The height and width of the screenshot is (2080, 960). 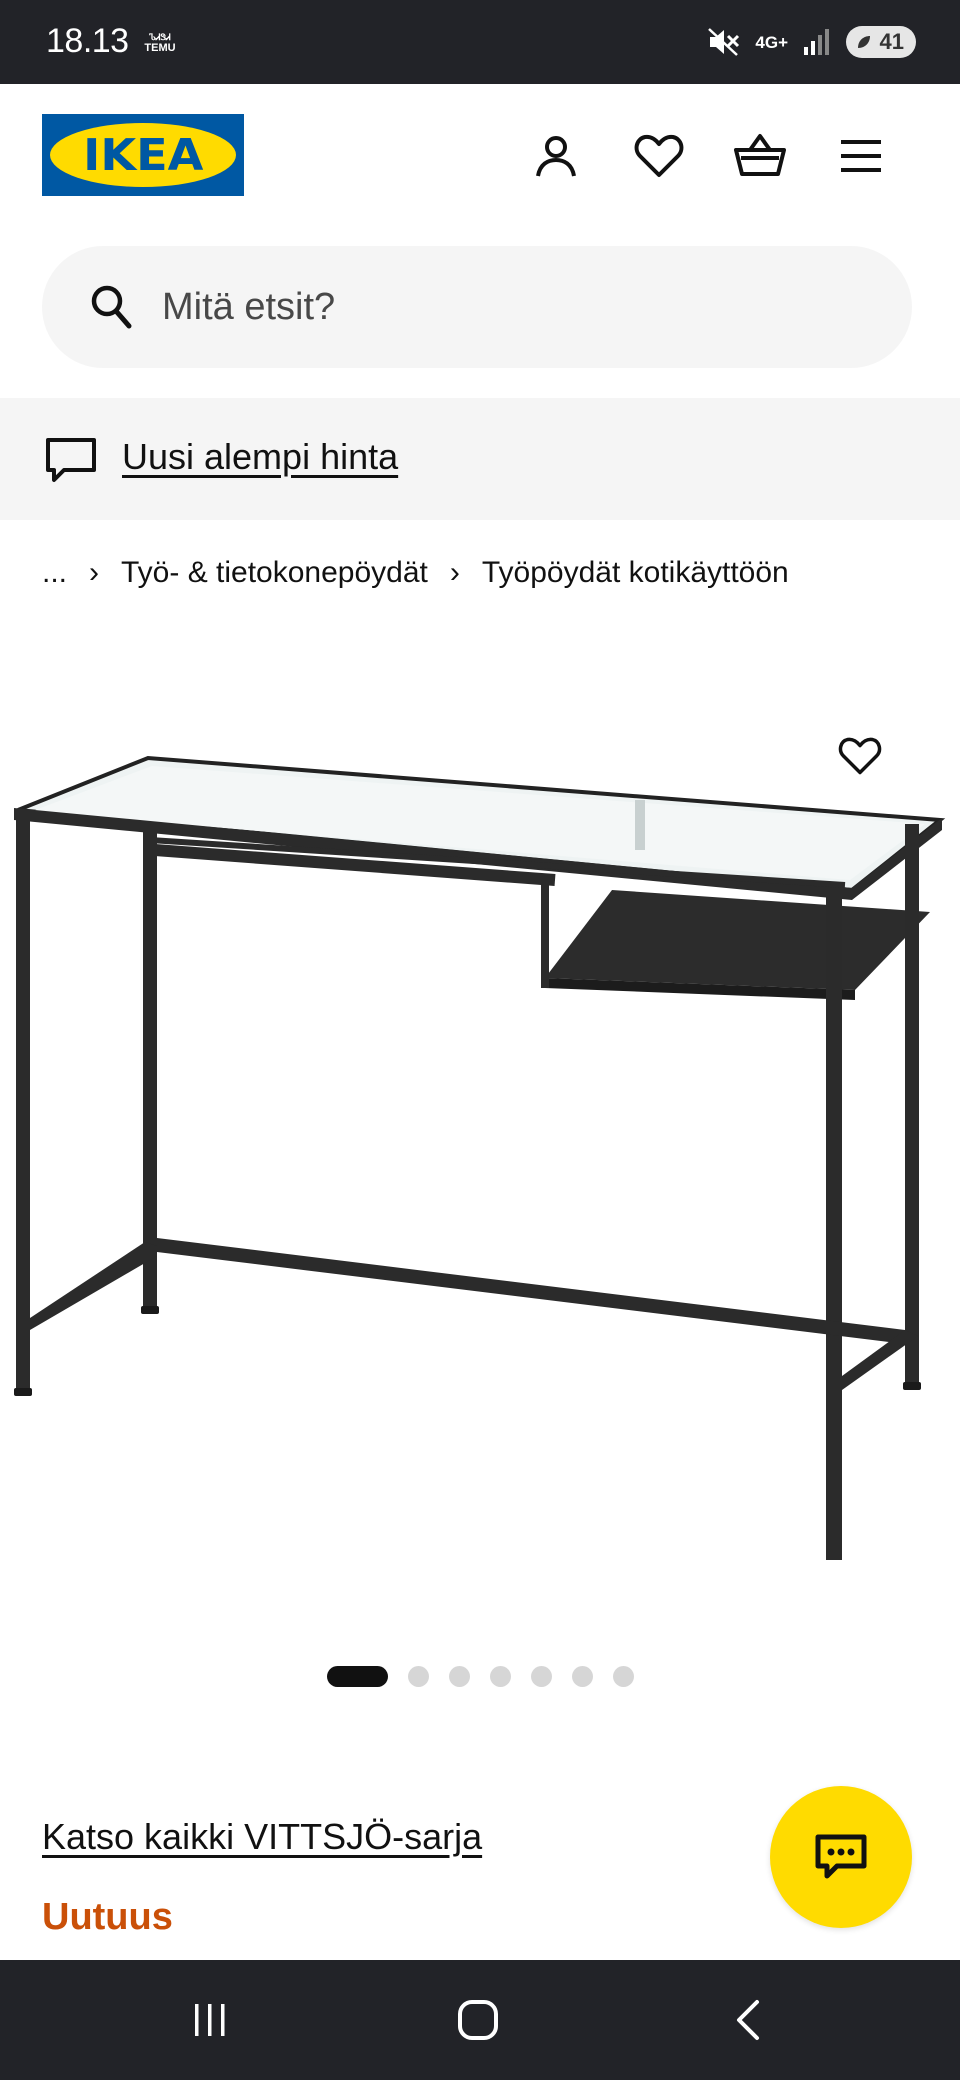 I want to click on new-badge: Uutuus, so click(x=107, y=1917).